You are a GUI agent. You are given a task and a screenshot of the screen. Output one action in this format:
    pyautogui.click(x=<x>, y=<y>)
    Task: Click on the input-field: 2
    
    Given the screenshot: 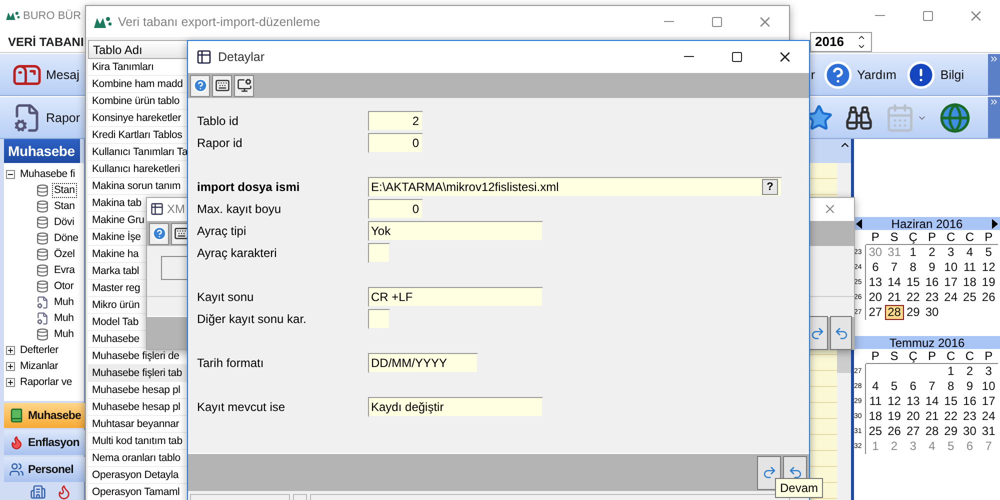 What is the action you would take?
    pyautogui.click(x=395, y=121)
    